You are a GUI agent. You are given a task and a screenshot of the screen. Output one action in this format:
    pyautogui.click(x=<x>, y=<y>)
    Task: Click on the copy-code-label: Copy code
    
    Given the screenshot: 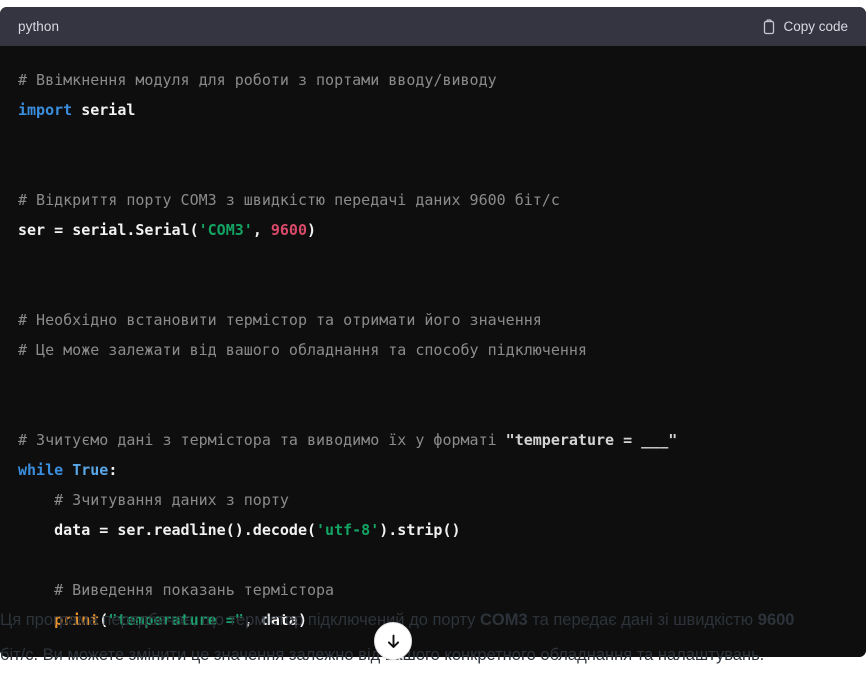 What is the action you would take?
    pyautogui.click(x=815, y=26)
    